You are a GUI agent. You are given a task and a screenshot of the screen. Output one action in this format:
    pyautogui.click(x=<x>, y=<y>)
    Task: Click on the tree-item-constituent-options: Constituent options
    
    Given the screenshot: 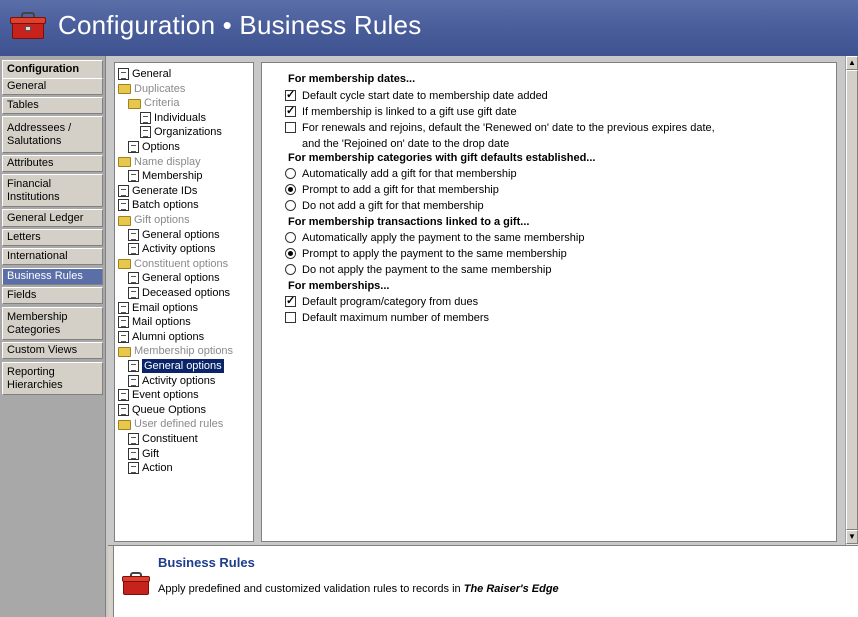 What is the action you would take?
    pyautogui.click(x=173, y=264)
    